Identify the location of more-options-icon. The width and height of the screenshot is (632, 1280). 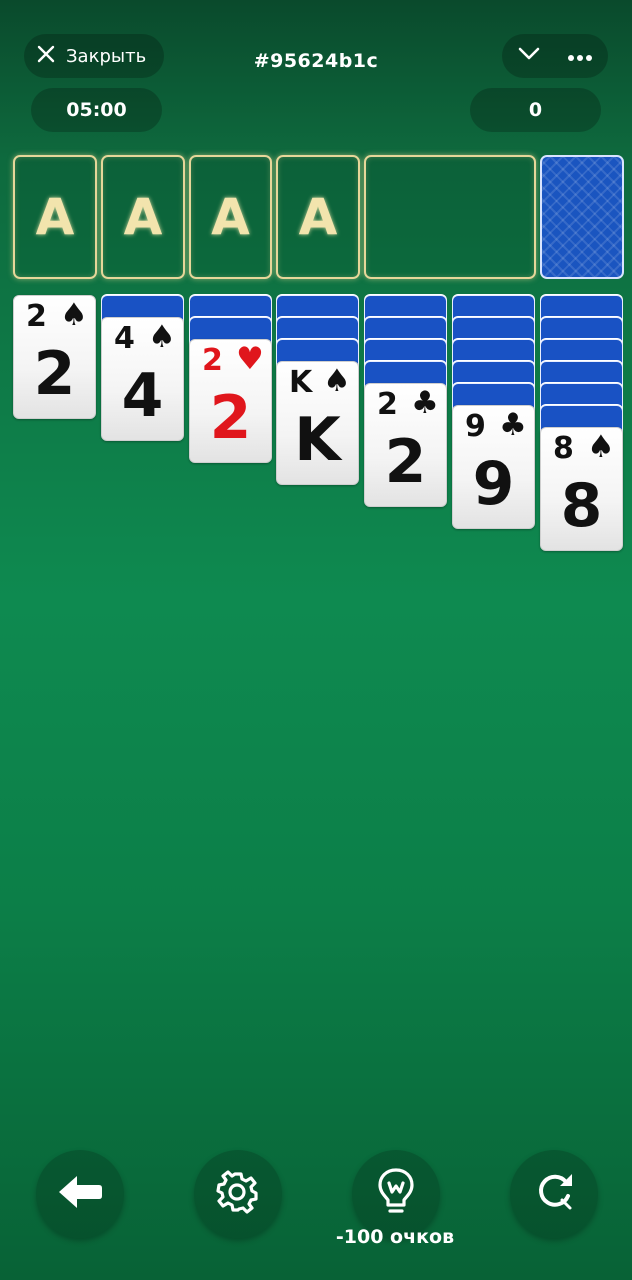
(580, 56).